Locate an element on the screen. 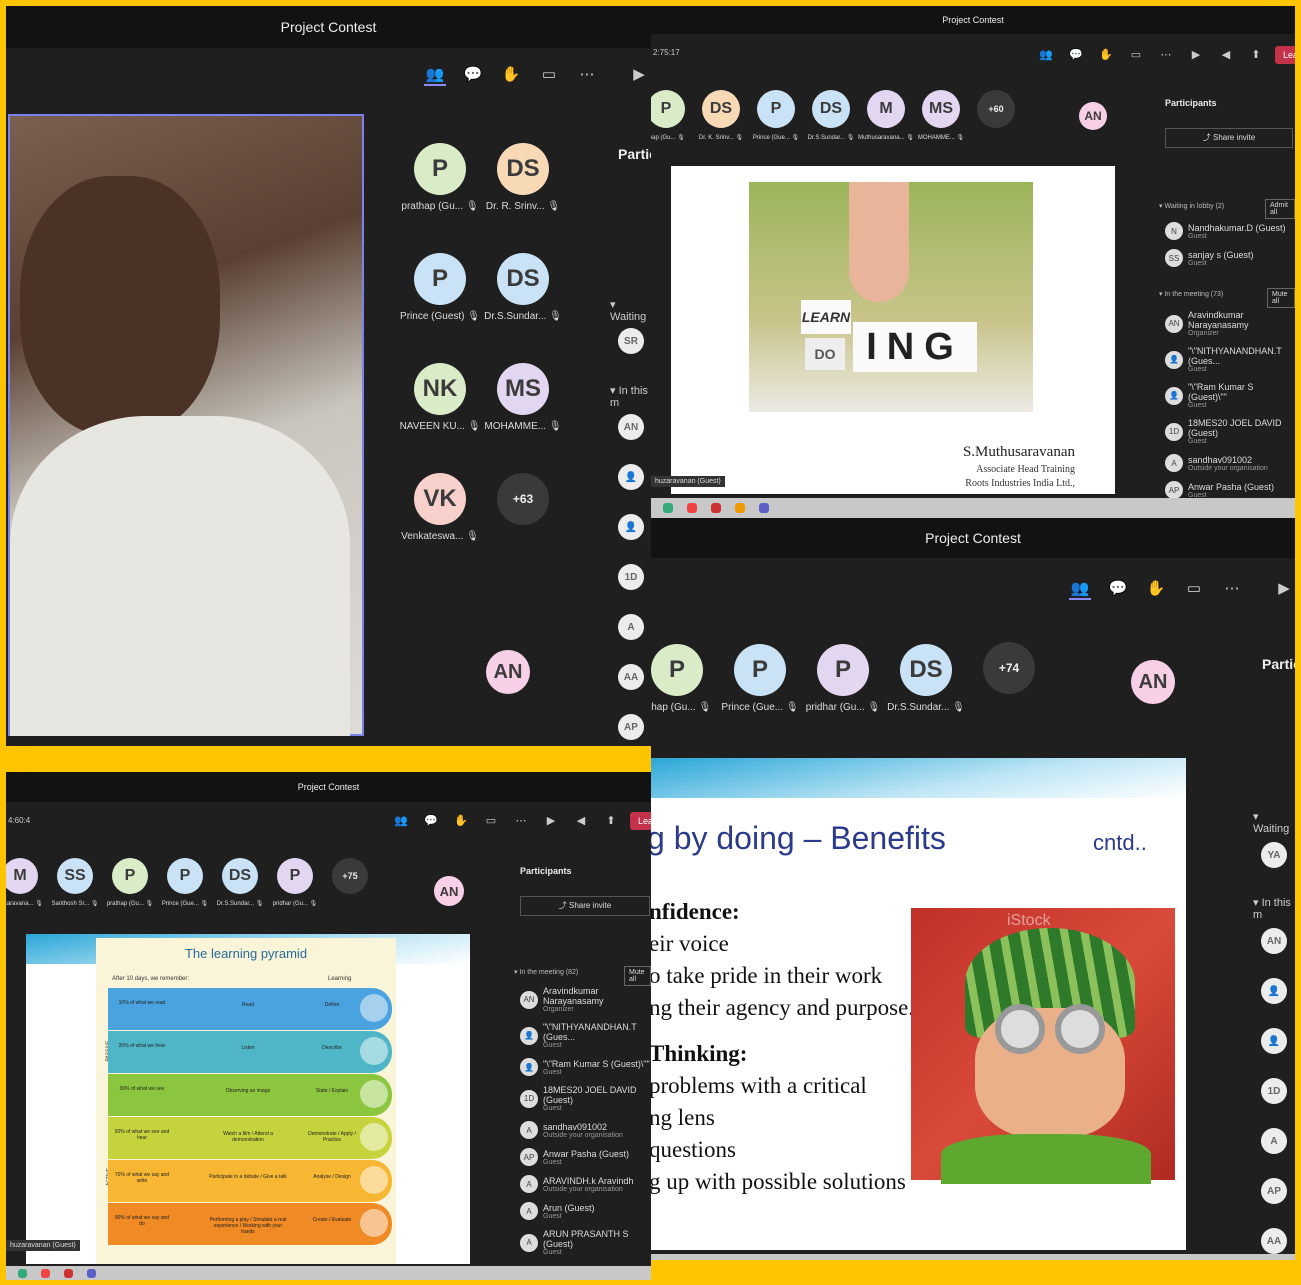  avatar: VK is located at coordinates (440, 499).